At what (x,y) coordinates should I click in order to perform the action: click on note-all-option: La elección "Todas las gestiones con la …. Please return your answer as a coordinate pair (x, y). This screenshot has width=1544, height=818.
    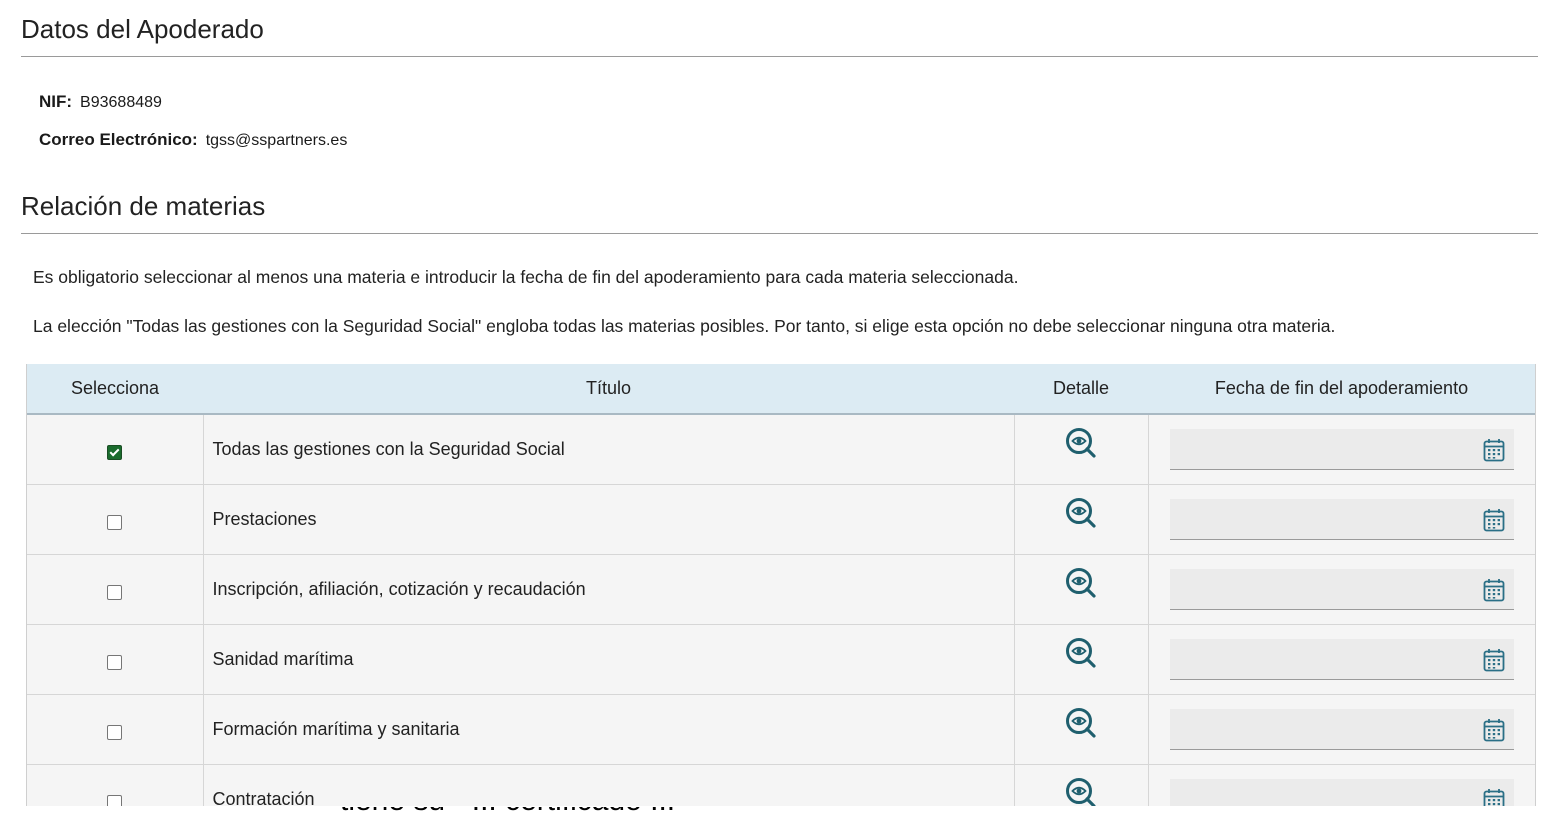
    Looking at the image, I should click on (684, 326).